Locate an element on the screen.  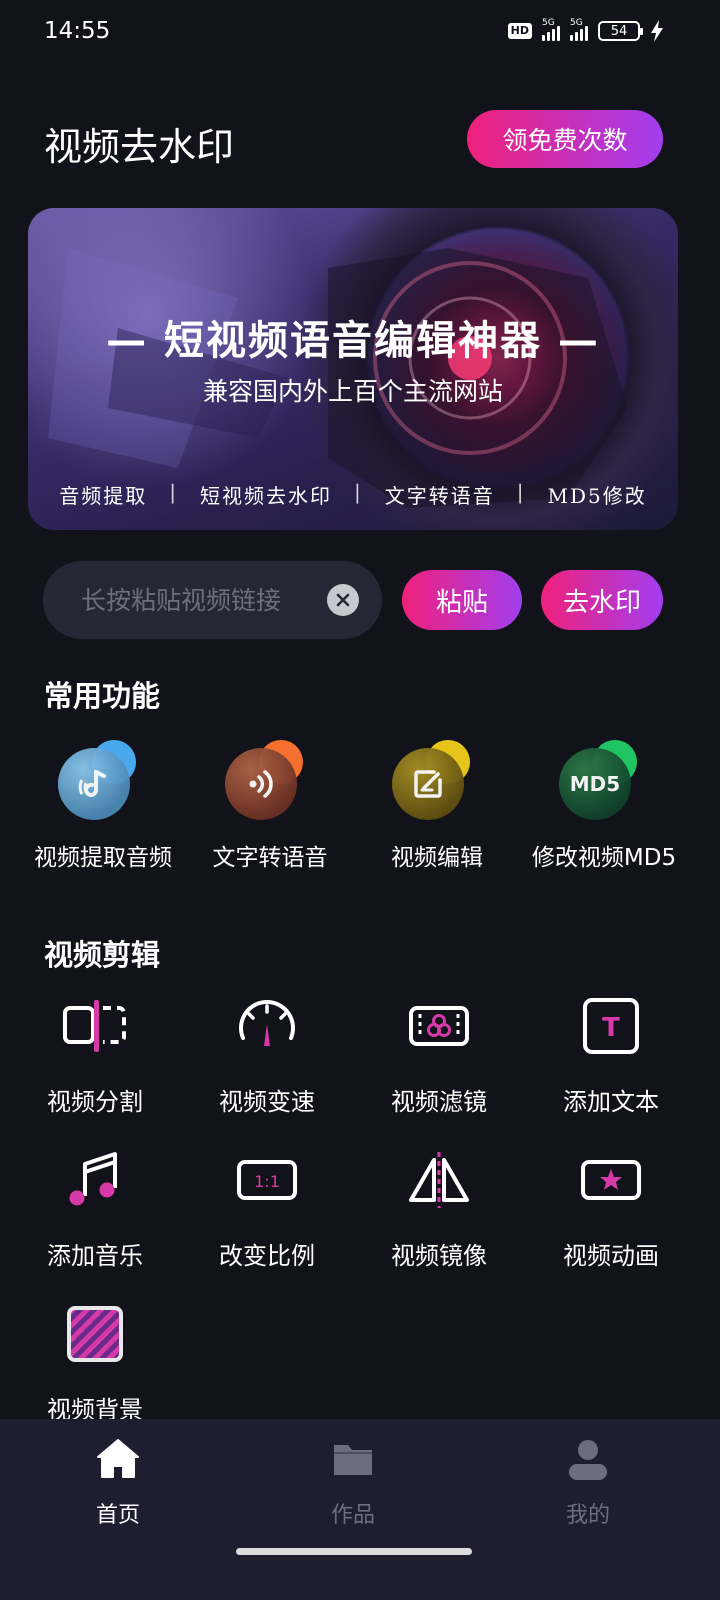
video-split-item: 视频分割 is located at coordinates (95, 1055).